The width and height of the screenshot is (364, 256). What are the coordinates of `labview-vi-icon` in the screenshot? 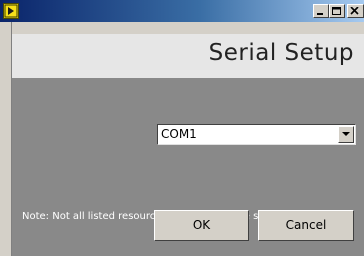 It's located at (11, 11).